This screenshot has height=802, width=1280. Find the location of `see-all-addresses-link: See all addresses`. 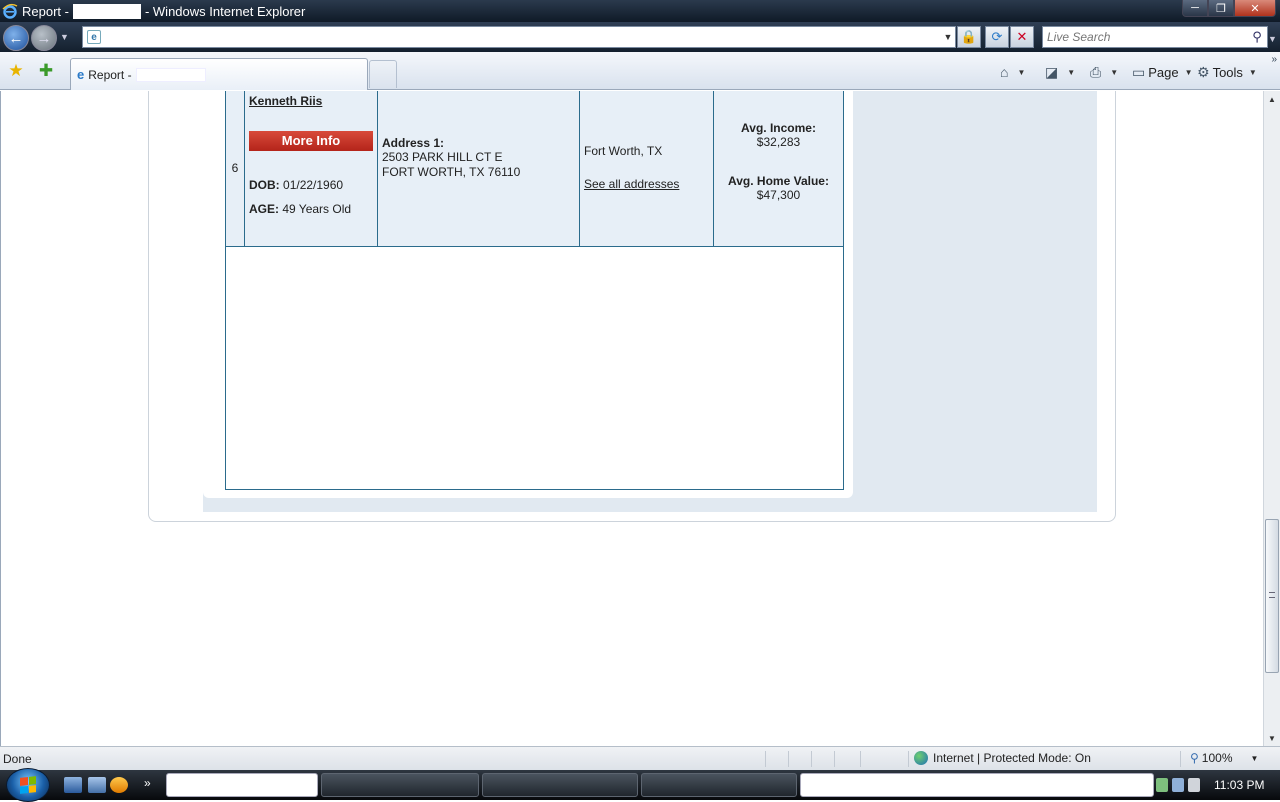

see-all-addresses-link: See all addresses is located at coordinates (646, 184).